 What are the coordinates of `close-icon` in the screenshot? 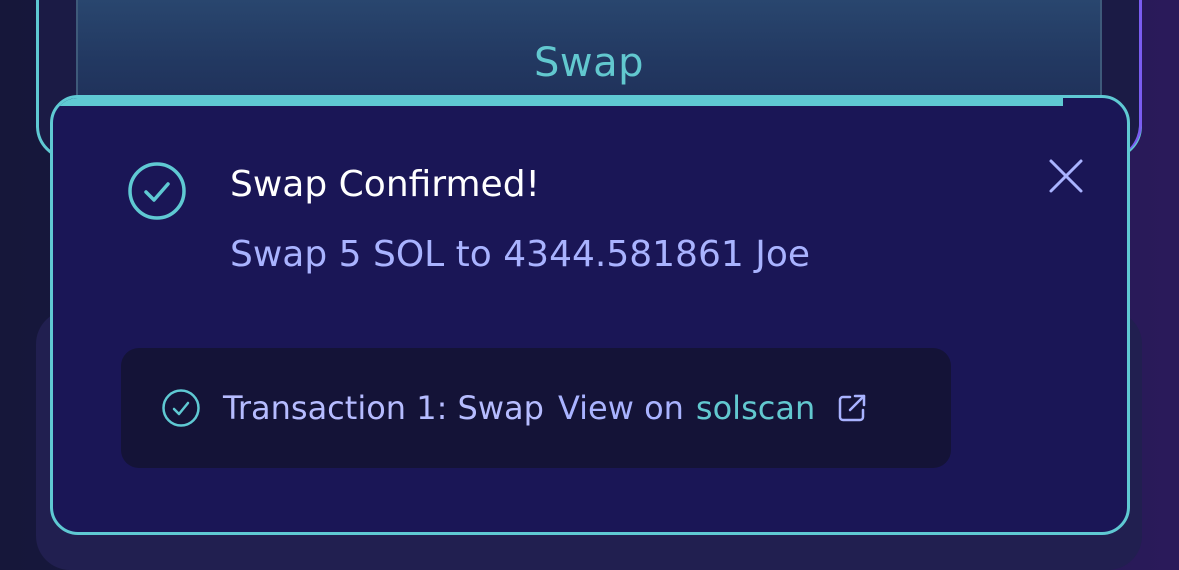 It's located at (1066, 176).